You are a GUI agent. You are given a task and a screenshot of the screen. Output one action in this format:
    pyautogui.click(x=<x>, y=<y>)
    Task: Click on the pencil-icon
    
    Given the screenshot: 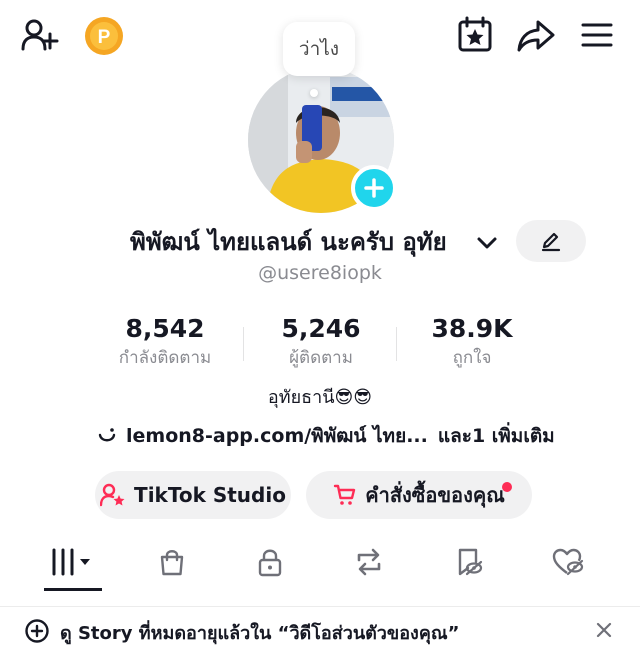 What is the action you would take?
    pyautogui.click(x=551, y=242)
    